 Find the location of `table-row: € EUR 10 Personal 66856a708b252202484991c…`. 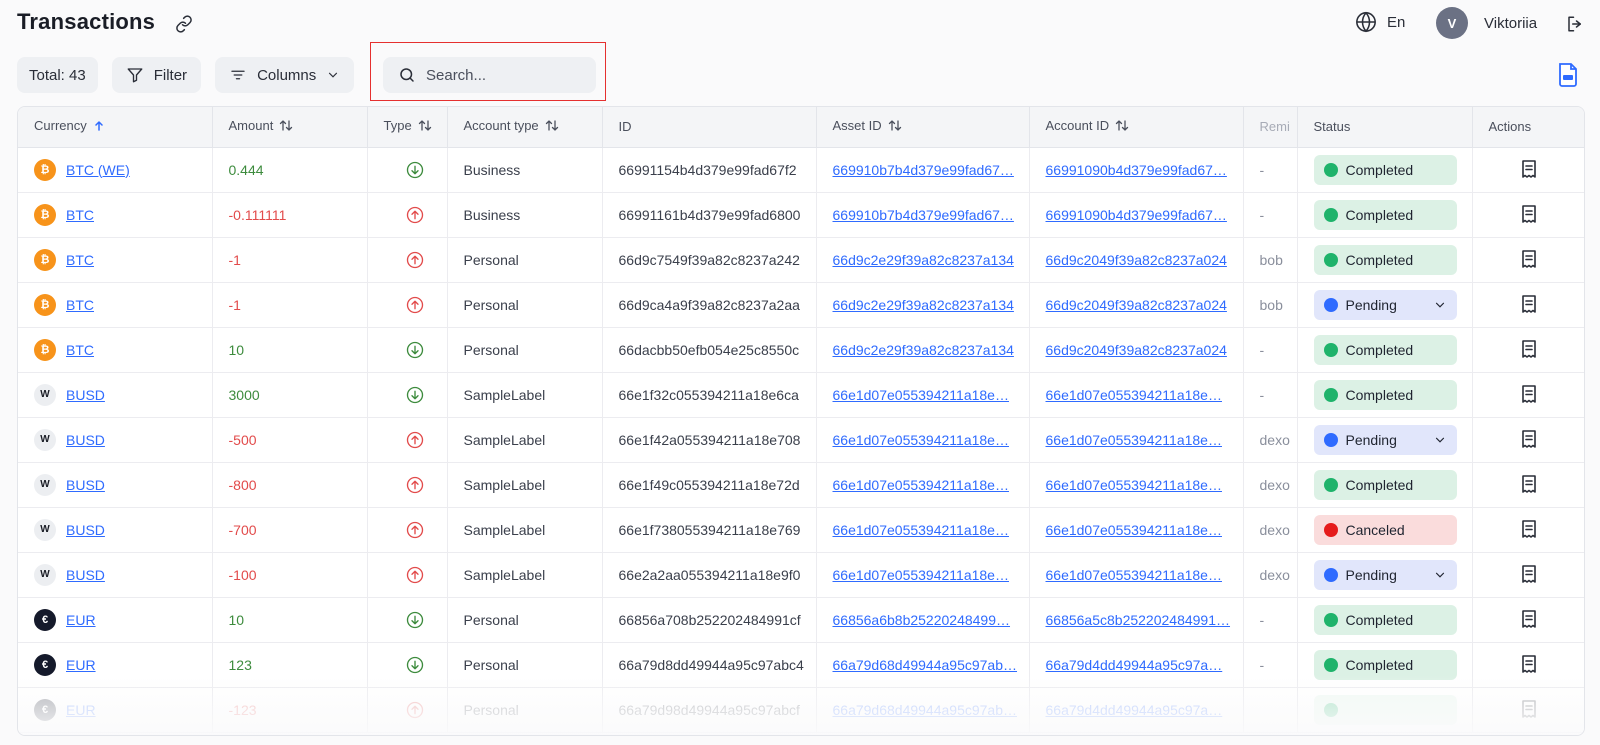

table-row: € EUR 10 Personal 66856a708b252202484991c… is located at coordinates (801, 620).